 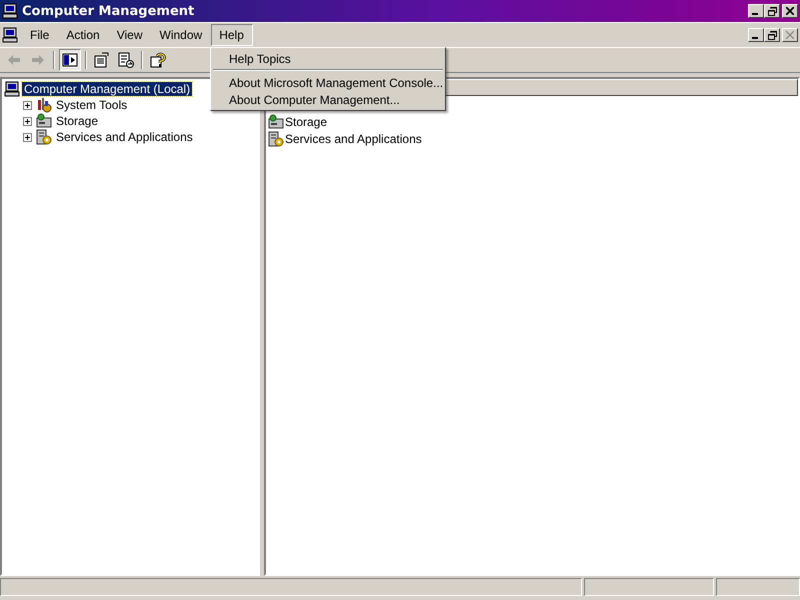 I want to click on list-item: Services and Applications, so click(x=353, y=139).